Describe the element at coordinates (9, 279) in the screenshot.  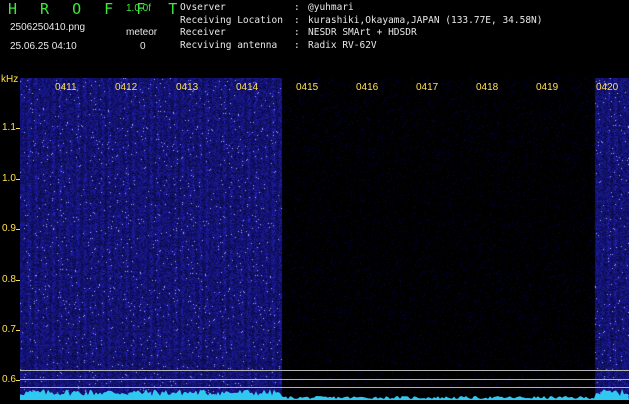
I see `frequency-tick-label: 0.8` at that location.